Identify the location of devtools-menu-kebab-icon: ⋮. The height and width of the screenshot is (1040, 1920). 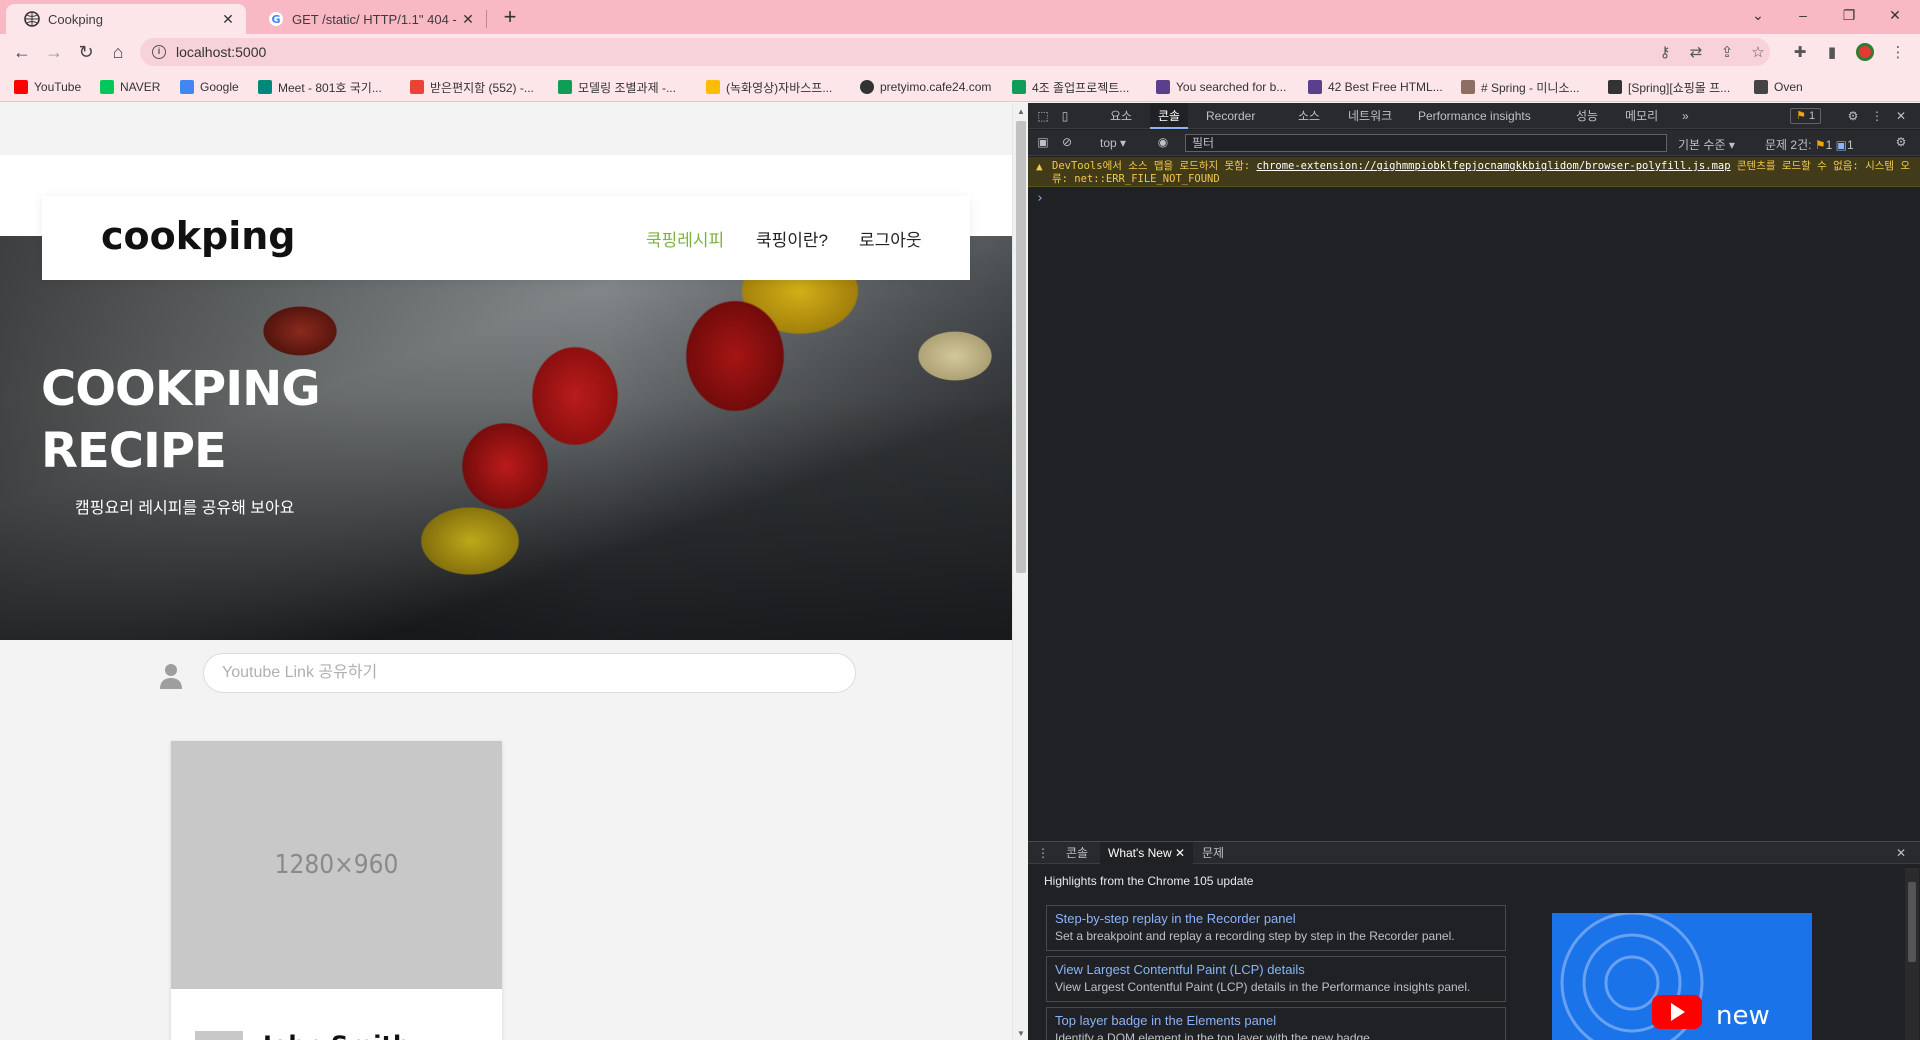
(1877, 116).